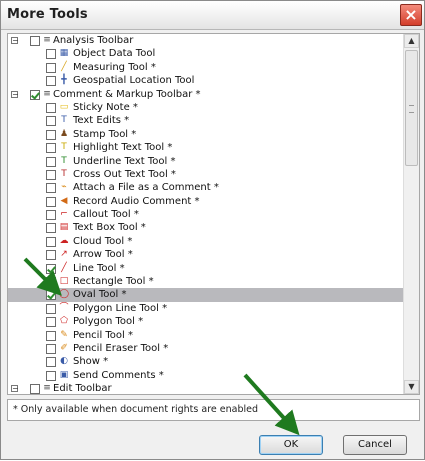 The image size is (425, 461). I want to click on tool-row: ◐ Show *, so click(206, 361).